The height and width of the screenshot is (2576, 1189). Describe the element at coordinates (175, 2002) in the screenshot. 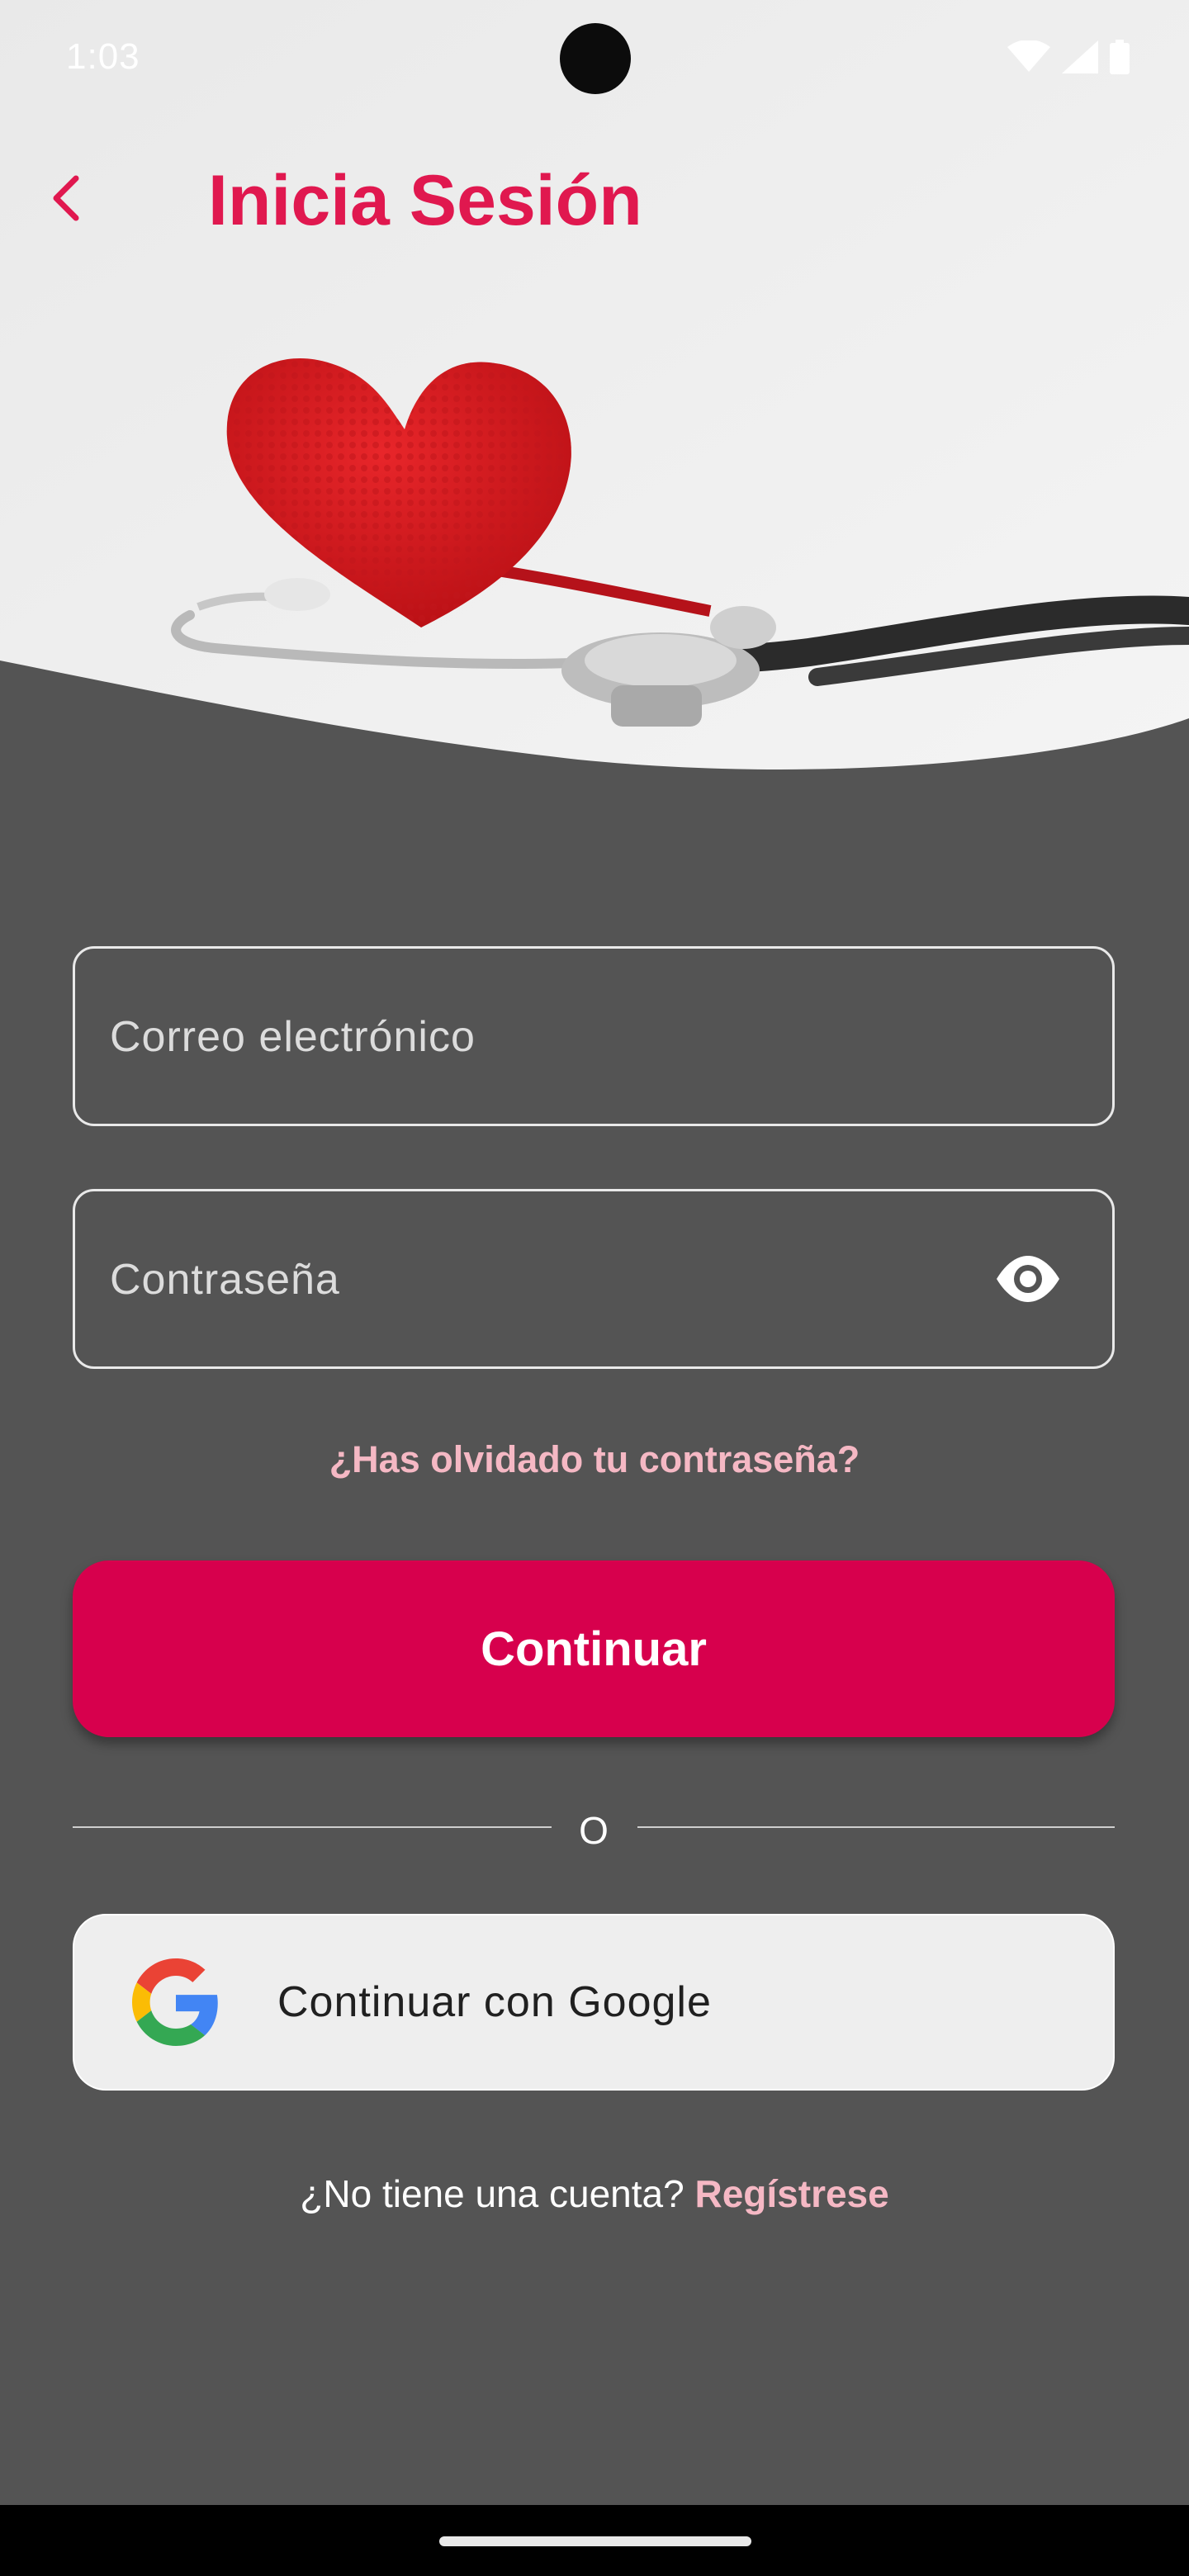

I see `google-logo-icon` at that location.